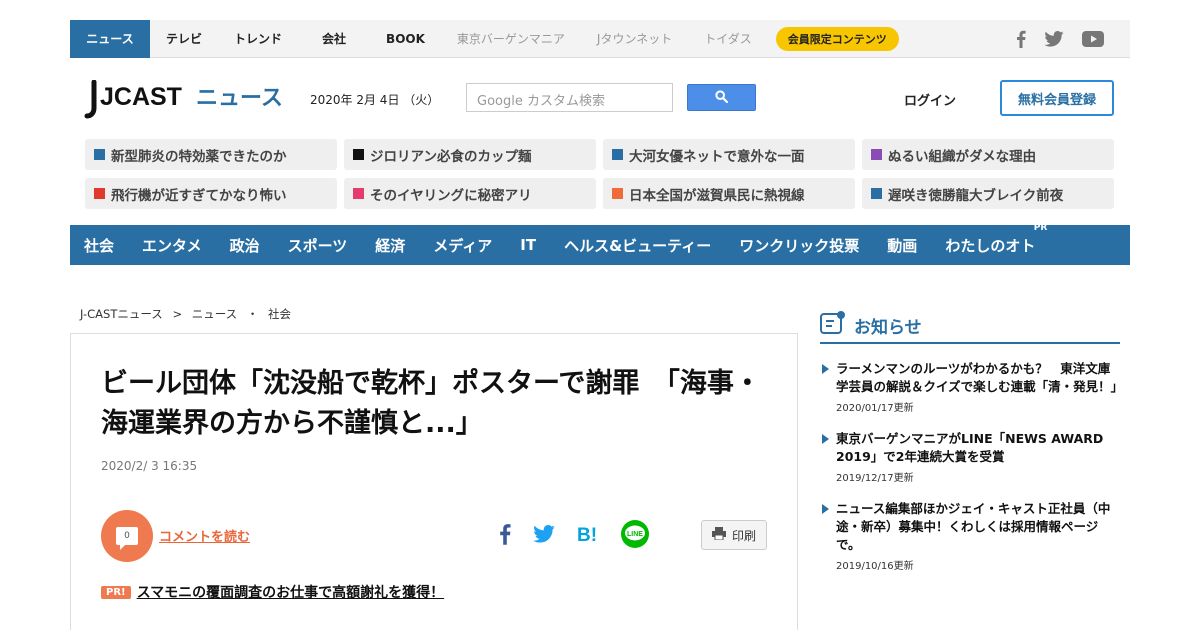 The height and width of the screenshot is (630, 1200). What do you see at coordinates (875, 566) in the screenshot?
I see `notice-updated: 2019/10/16更新` at bounding box center [875, 566].